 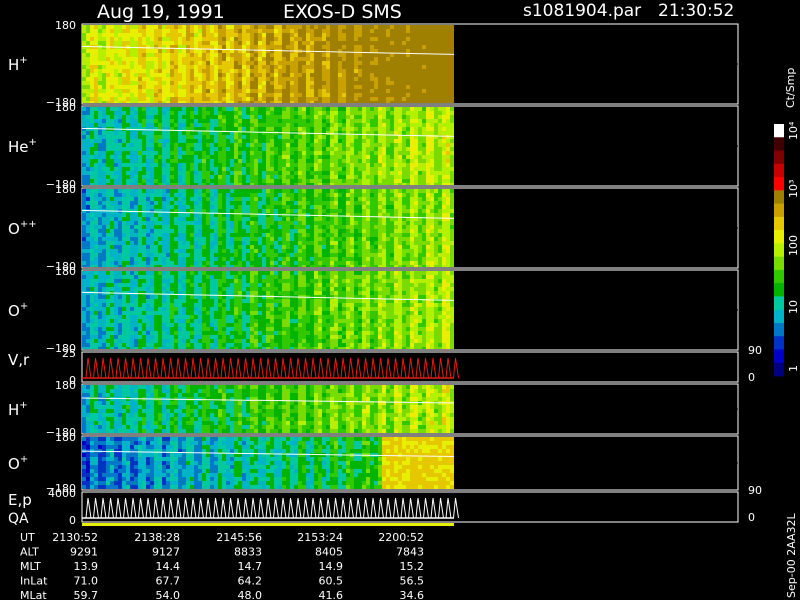 I want to click on panel-label: O++, so click(x=22, y=228).